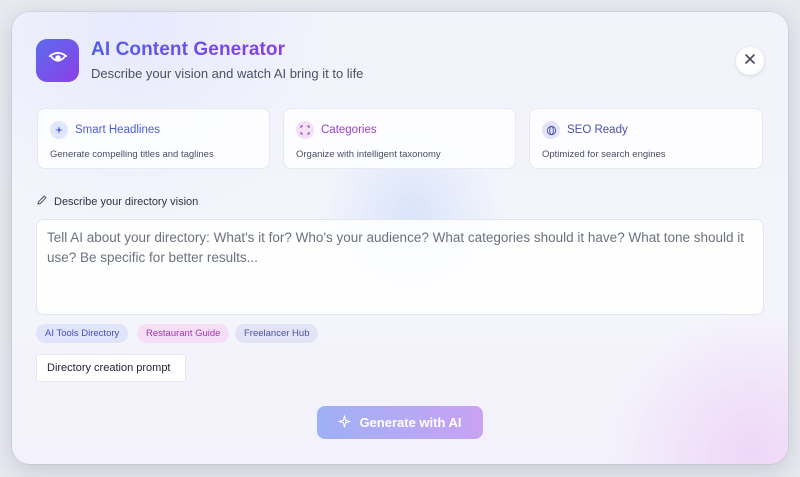  What do you see at coordinates (118, 130) in the screenshot?
I see `feature-title: Smart Headlines` at bounding box center [118, 130].